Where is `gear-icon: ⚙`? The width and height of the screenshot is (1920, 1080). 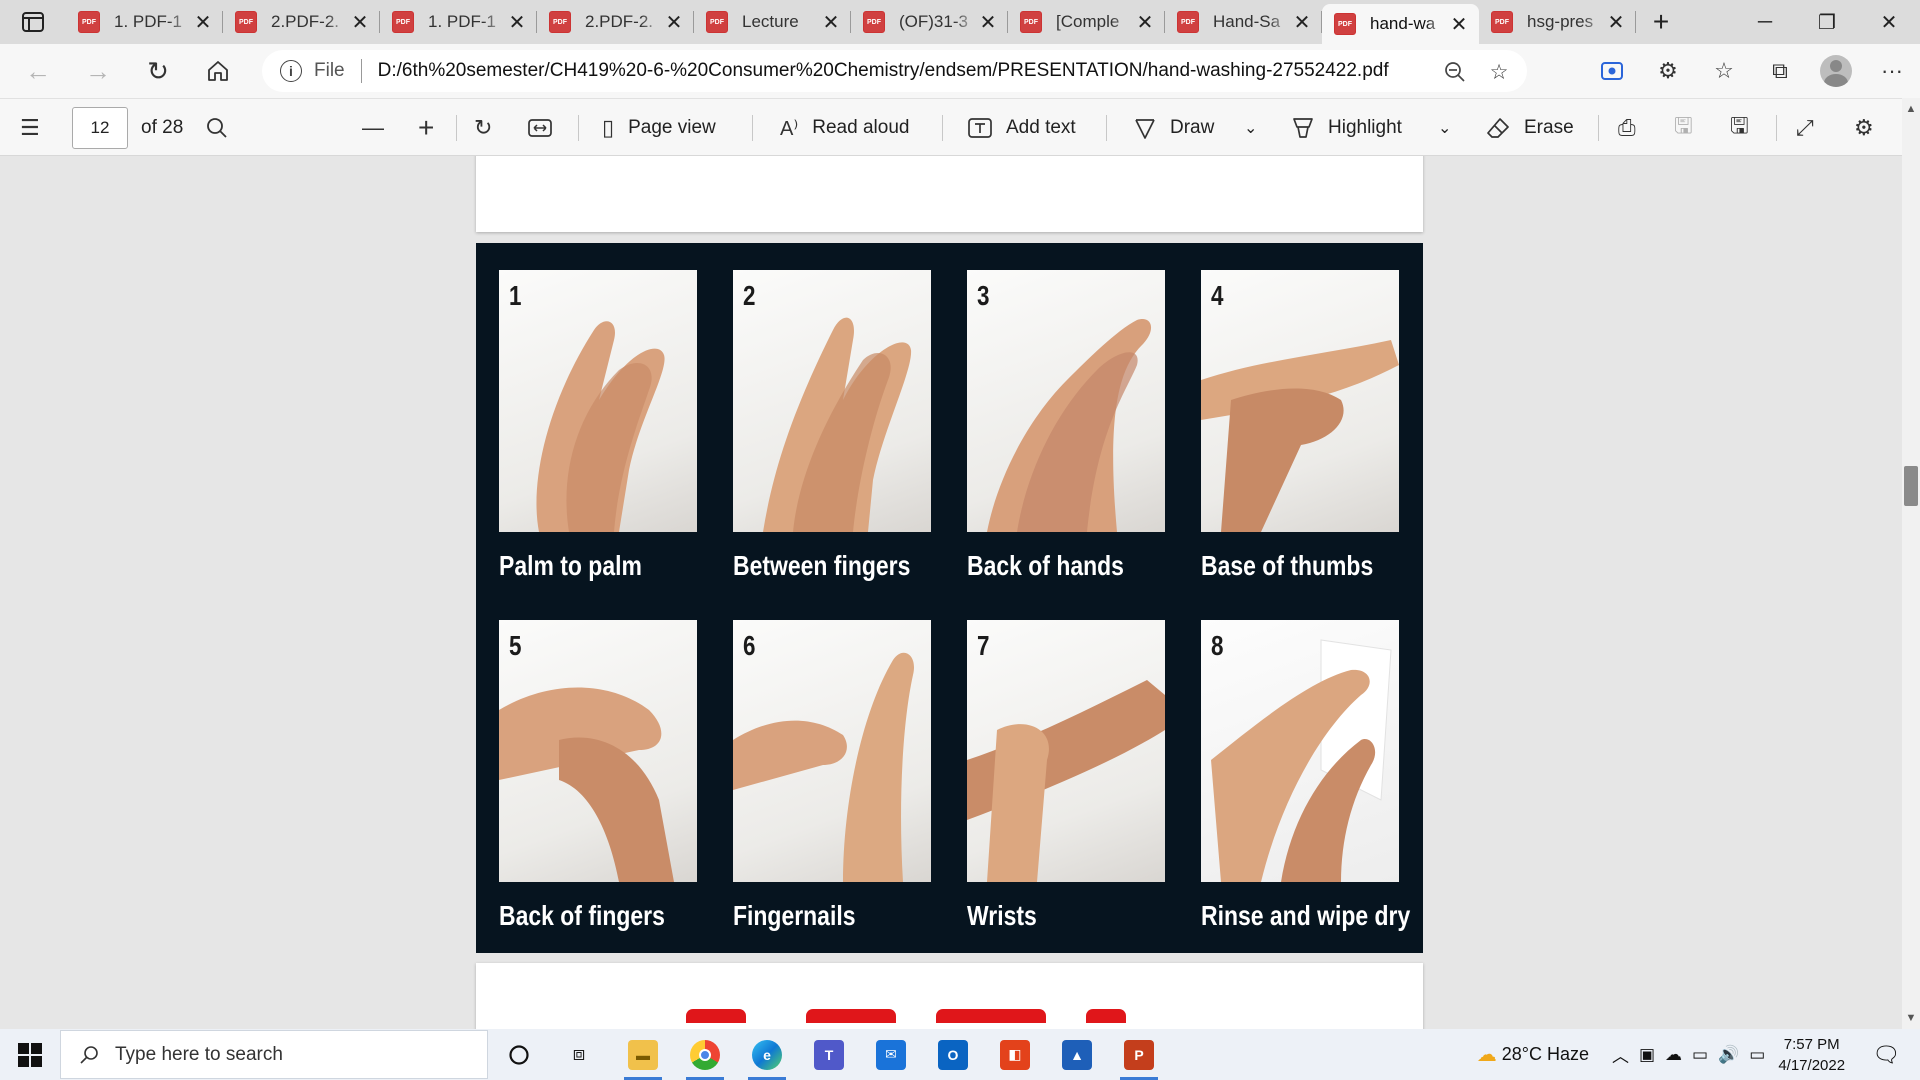 gear-icon: ⚙ is located at coordinates (1864, 127).